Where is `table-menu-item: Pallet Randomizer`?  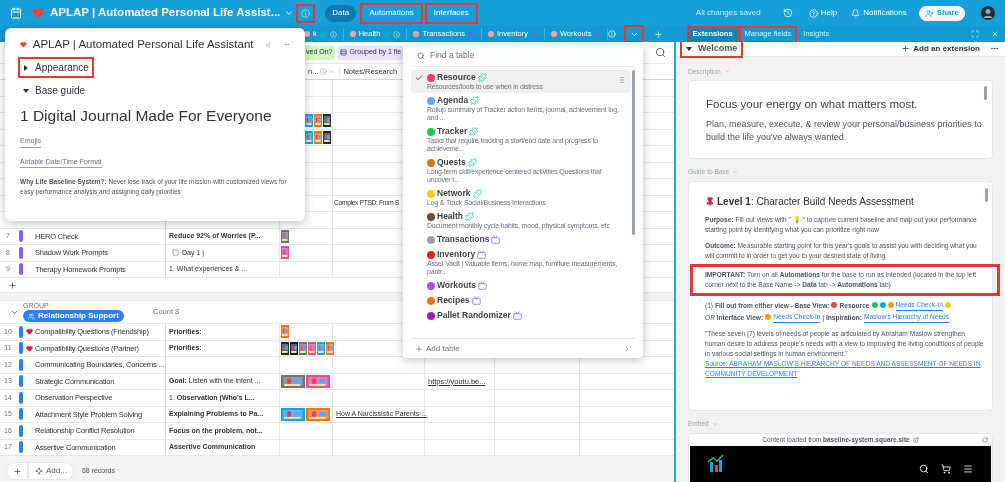
table-menu-item: Pallet Randomizer is located at coordinates (520, 315).